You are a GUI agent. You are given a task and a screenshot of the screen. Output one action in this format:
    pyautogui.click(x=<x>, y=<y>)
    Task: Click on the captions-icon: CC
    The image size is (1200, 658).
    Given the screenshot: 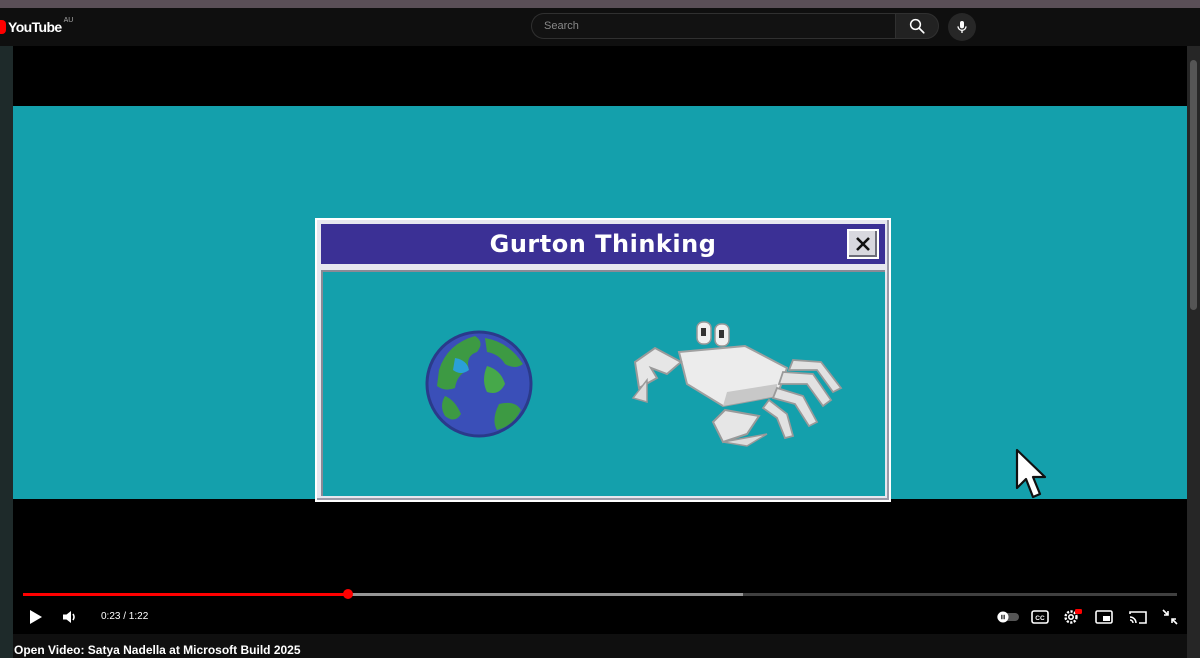 What is the action you would take?
    pyautogui.click(x=1040, y=617)
    